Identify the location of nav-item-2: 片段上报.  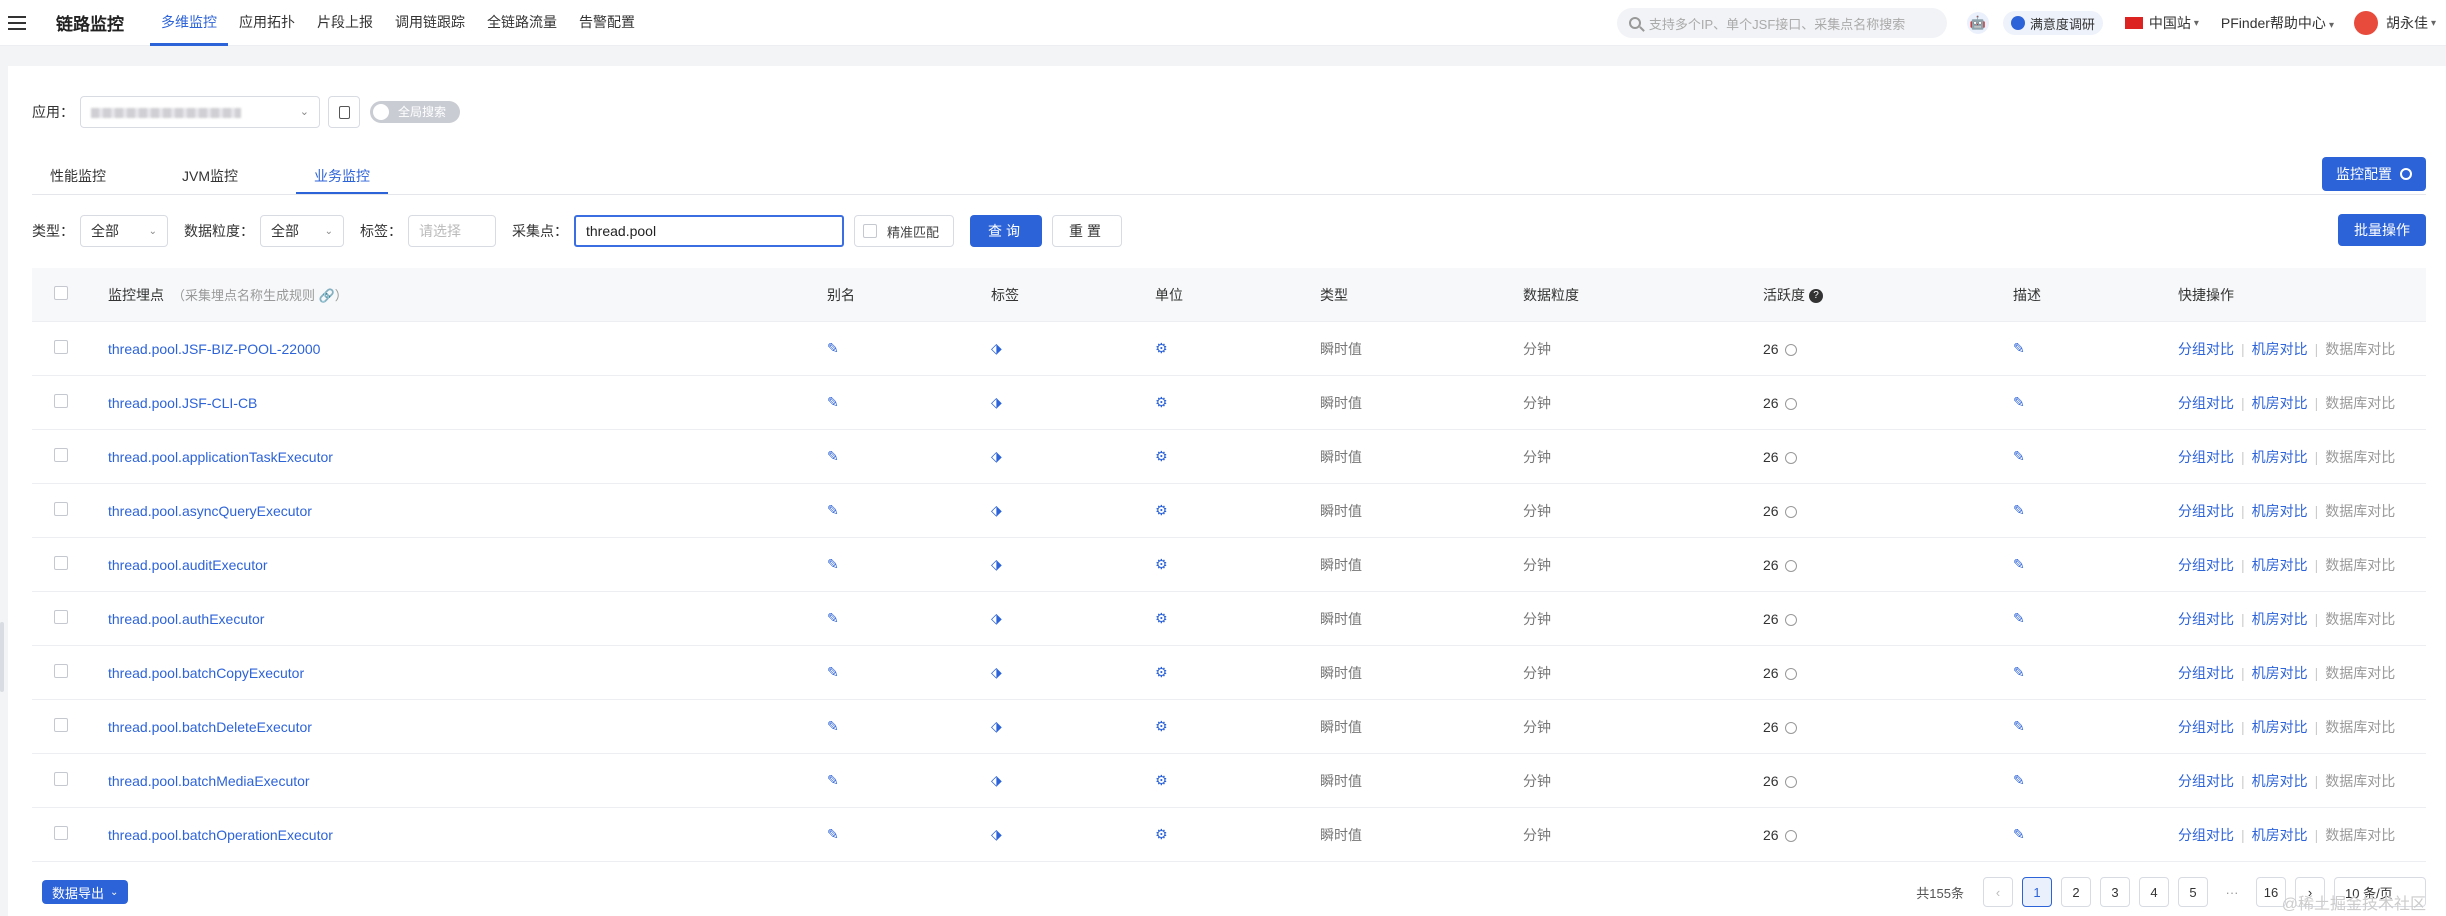
(345, 23).